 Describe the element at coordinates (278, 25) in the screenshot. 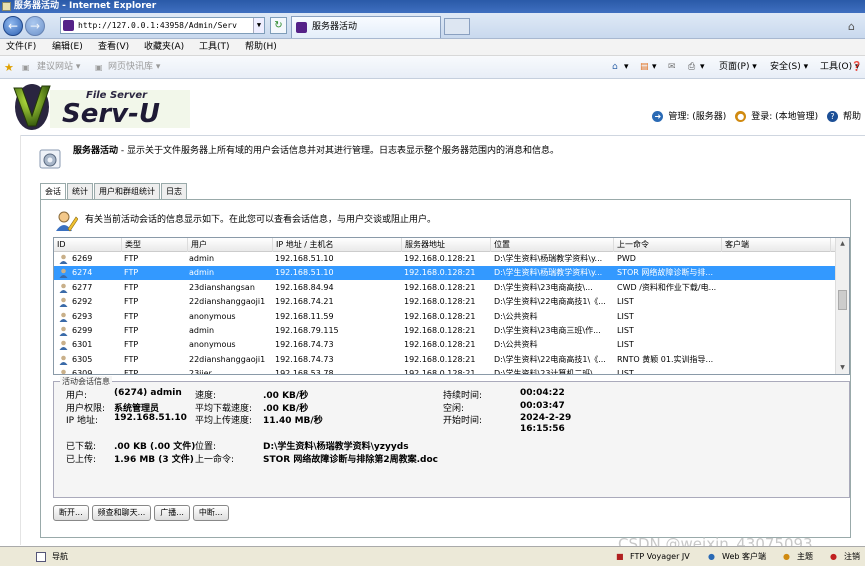

I see `refresh-icon: ↻` at that location.